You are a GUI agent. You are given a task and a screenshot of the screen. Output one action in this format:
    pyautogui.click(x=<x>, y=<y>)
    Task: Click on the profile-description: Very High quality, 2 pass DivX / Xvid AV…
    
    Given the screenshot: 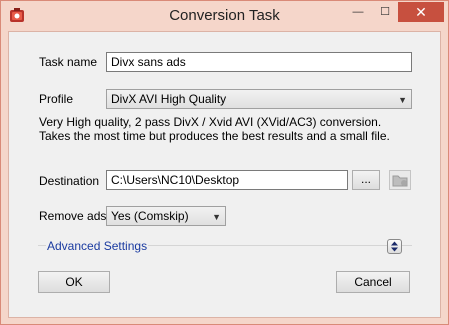 What is the action you would take?
    pyautogui.click(x=214, y=129)
    